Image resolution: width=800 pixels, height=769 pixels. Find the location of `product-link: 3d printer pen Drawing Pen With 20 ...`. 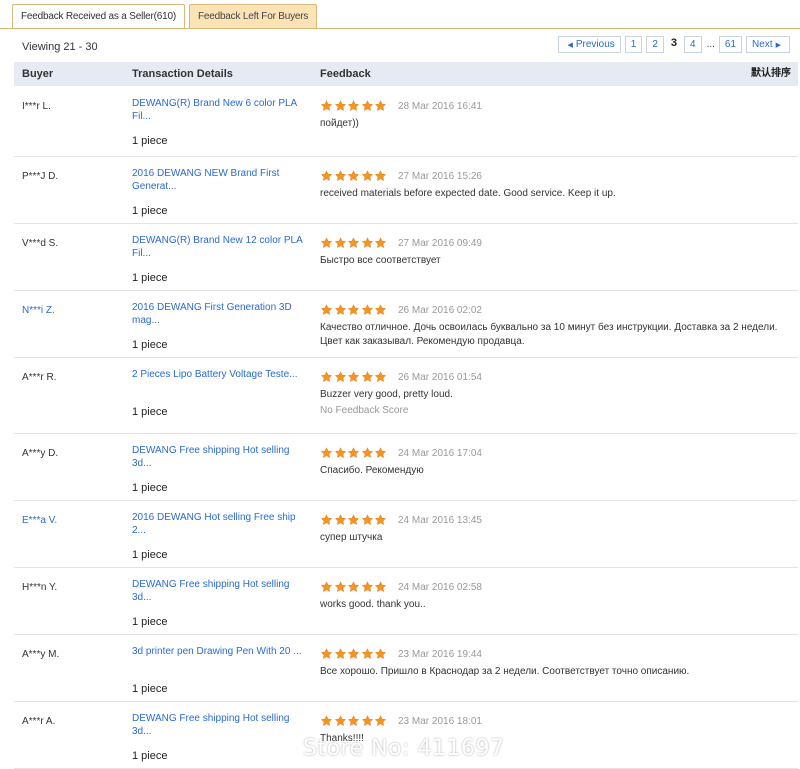

product-link: 3d printer pen Drawing Pen With 20 ... is located at coordinates (218, 651).